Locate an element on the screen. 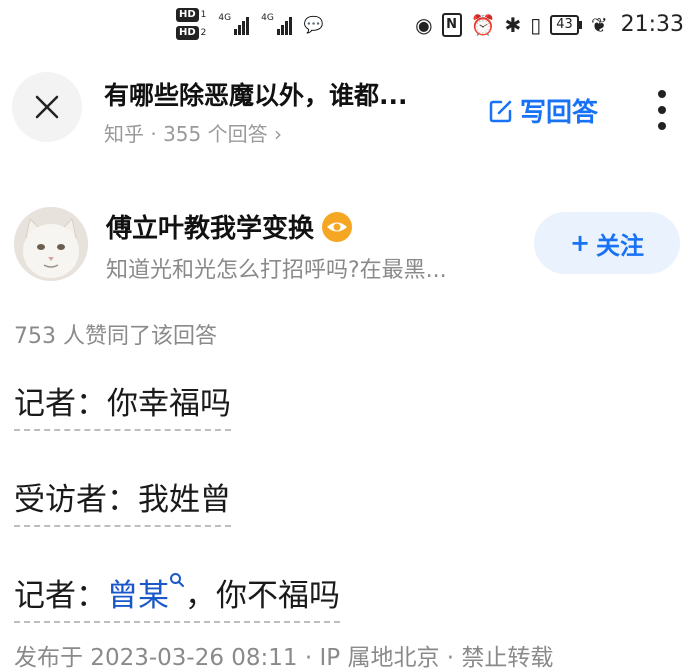 The height and width of the screenshot is (672, 690). chat-bubble-icon: 💬 is located at coordinates (313, 24).